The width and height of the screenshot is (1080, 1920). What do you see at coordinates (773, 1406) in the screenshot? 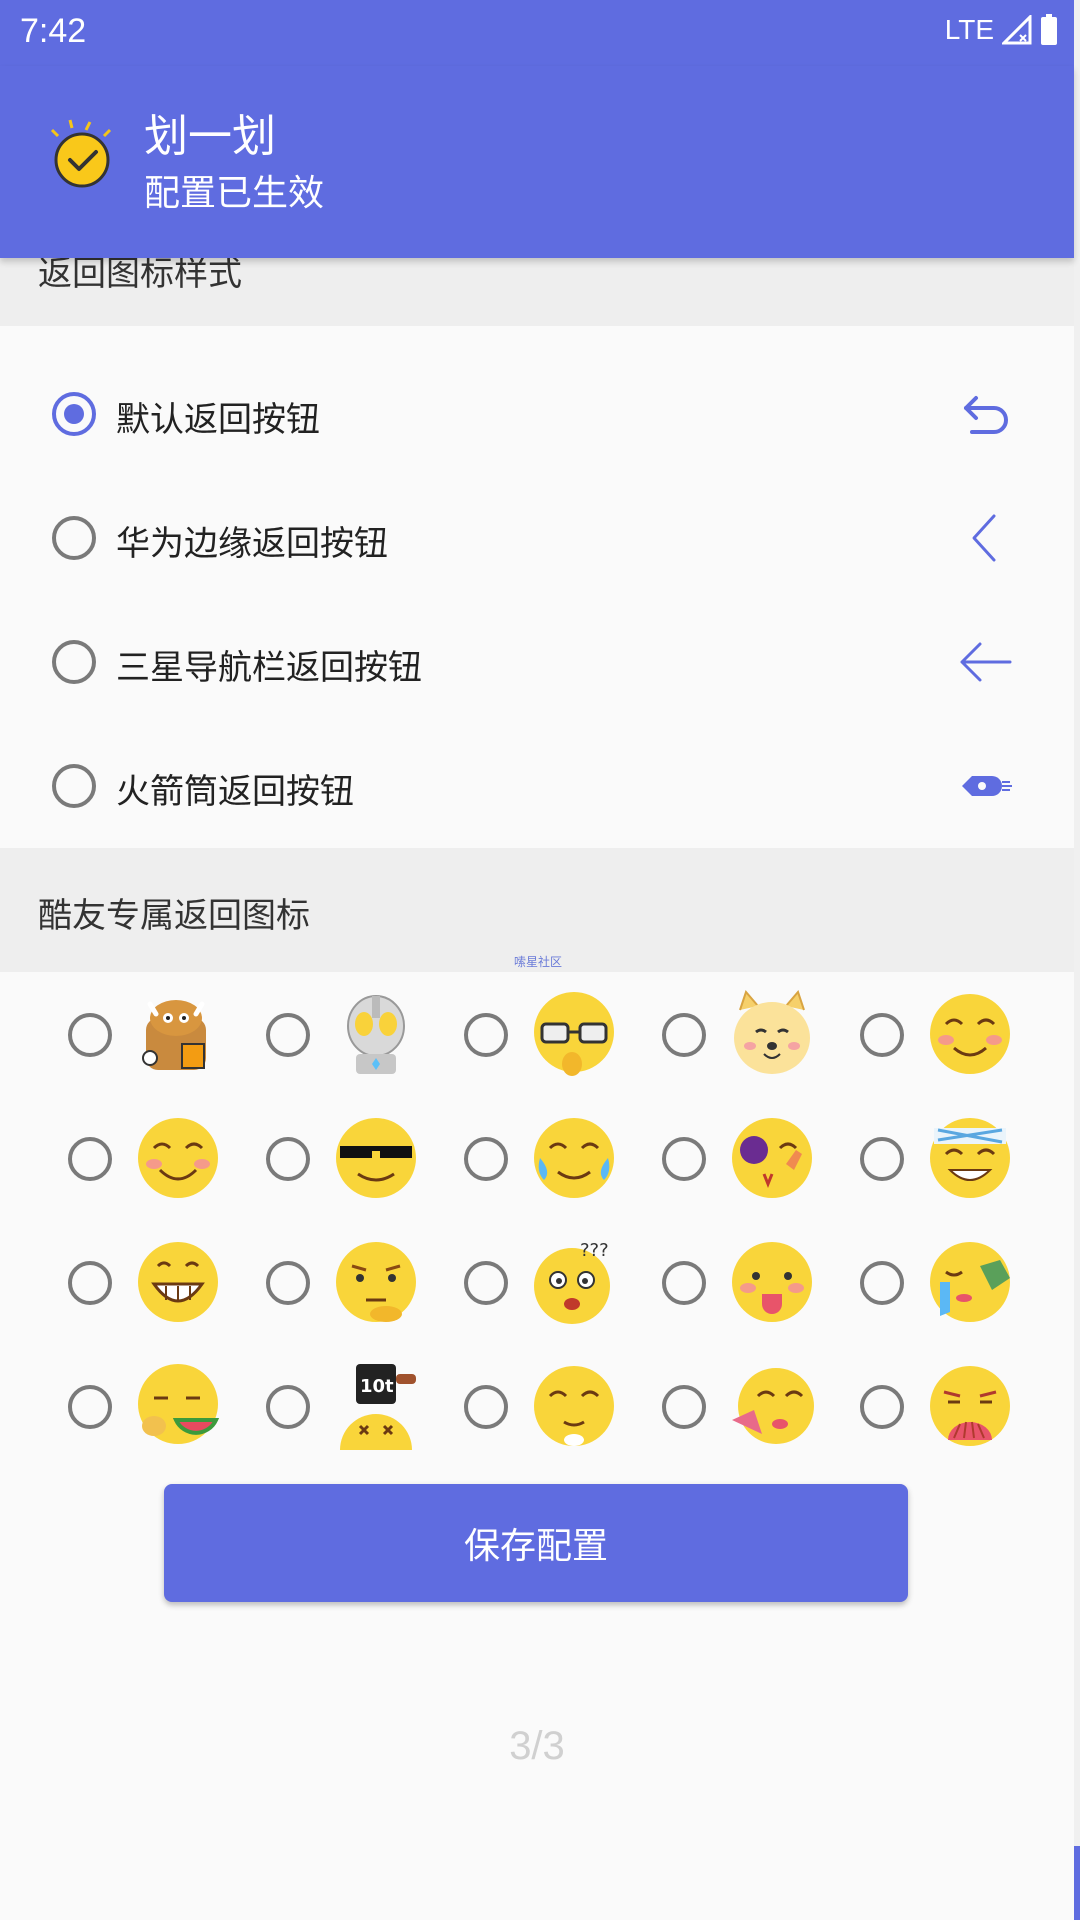
I see `fan-wave-emoji-icon` at bounding box center [773, 1406].